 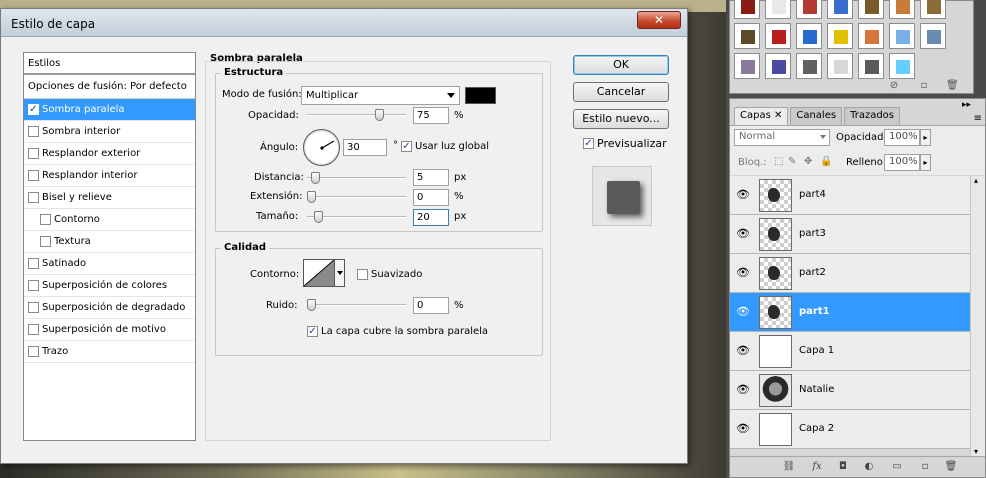 I want to click on layer-row: 👁 Capa 1, so click(x=850, y=351).